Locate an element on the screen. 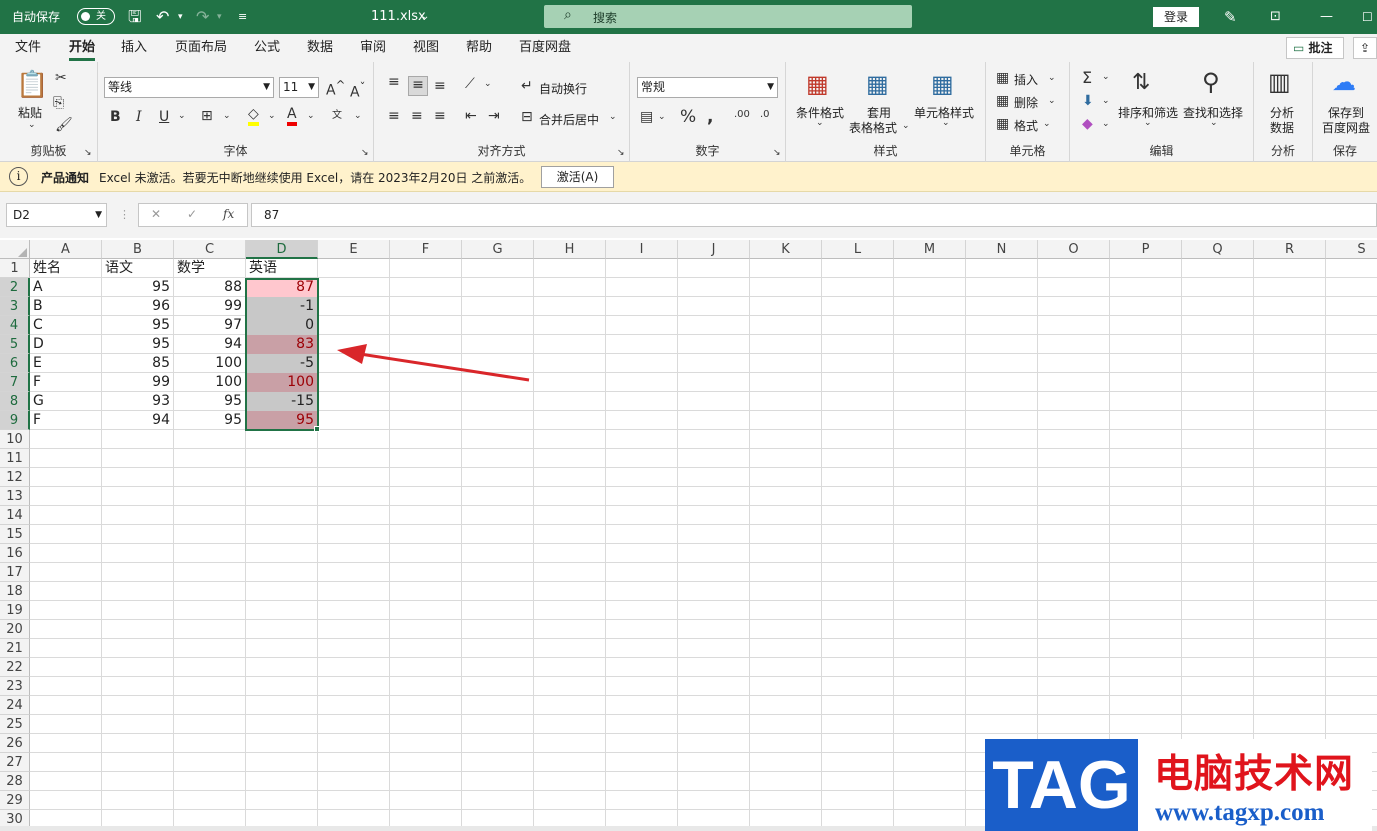 The image size is (1377, 831). paste-dropdown-icon: ⌄ is located at coordinates (32, 125).